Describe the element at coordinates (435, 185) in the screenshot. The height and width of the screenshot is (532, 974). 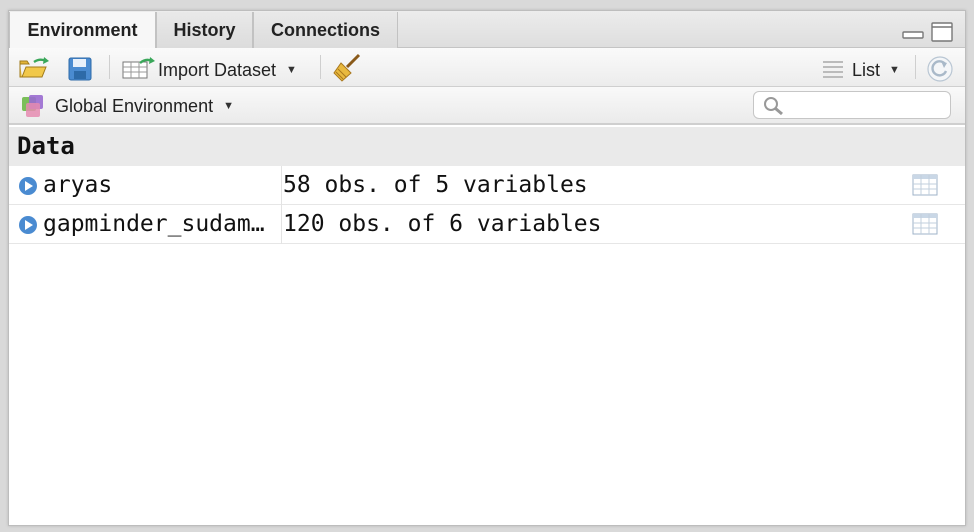
I see `object-value: 58 obs. of 5 variables` at that location.